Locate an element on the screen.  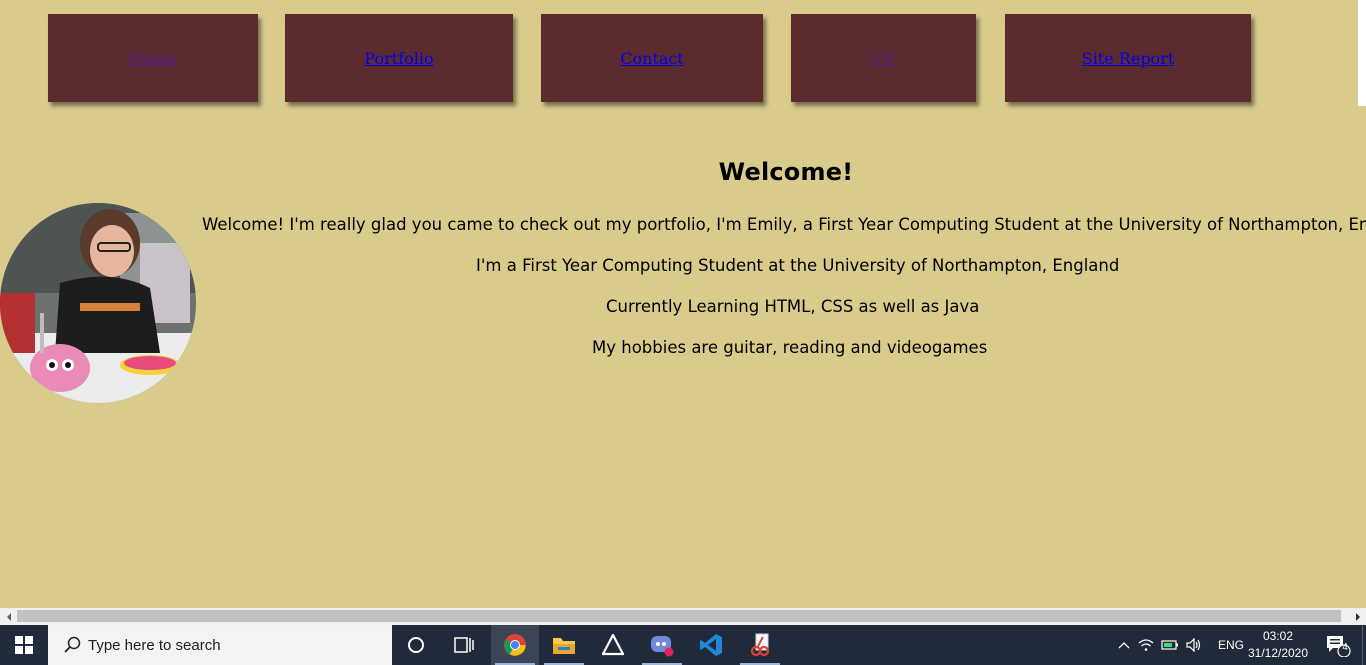
task-view-icon is located at coordinates (464, 645).